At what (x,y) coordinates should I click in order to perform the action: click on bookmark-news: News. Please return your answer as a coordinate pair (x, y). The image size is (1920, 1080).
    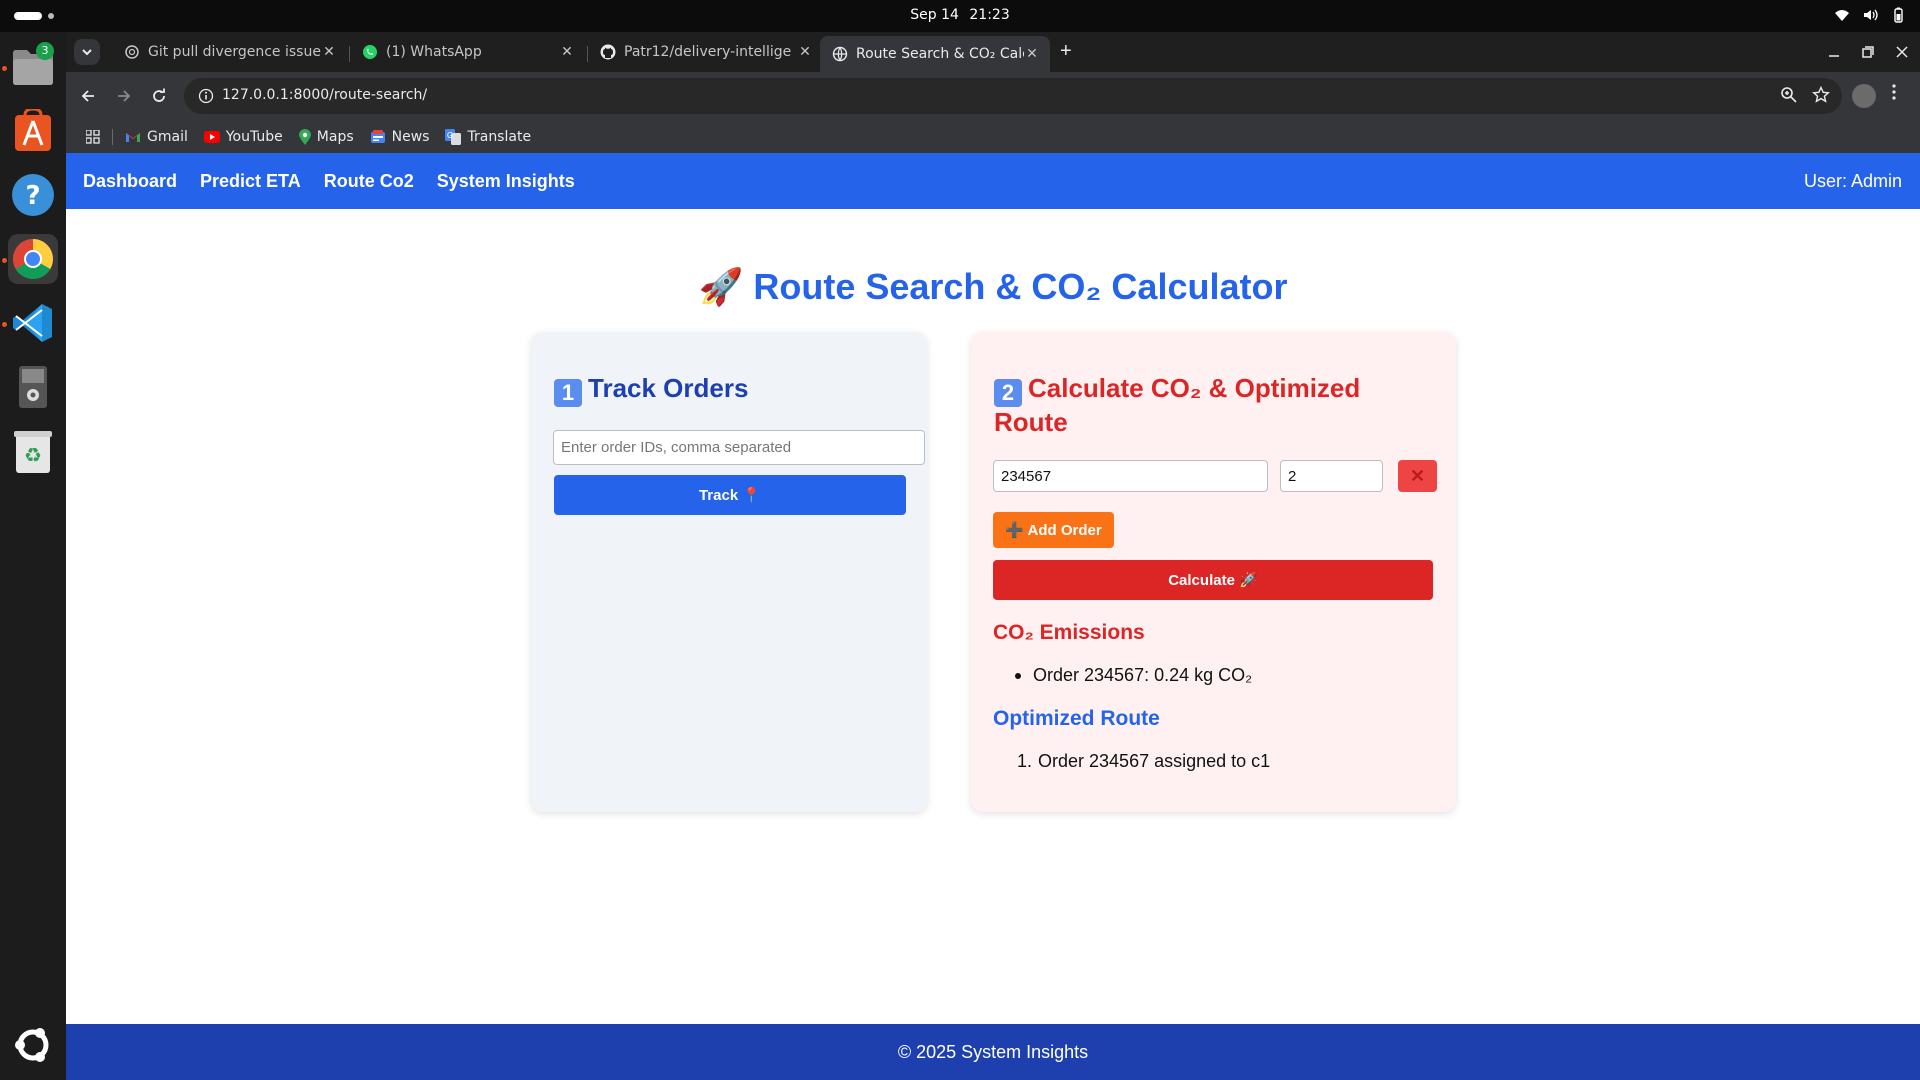
    Looking at the image, I should click on (400, 137).